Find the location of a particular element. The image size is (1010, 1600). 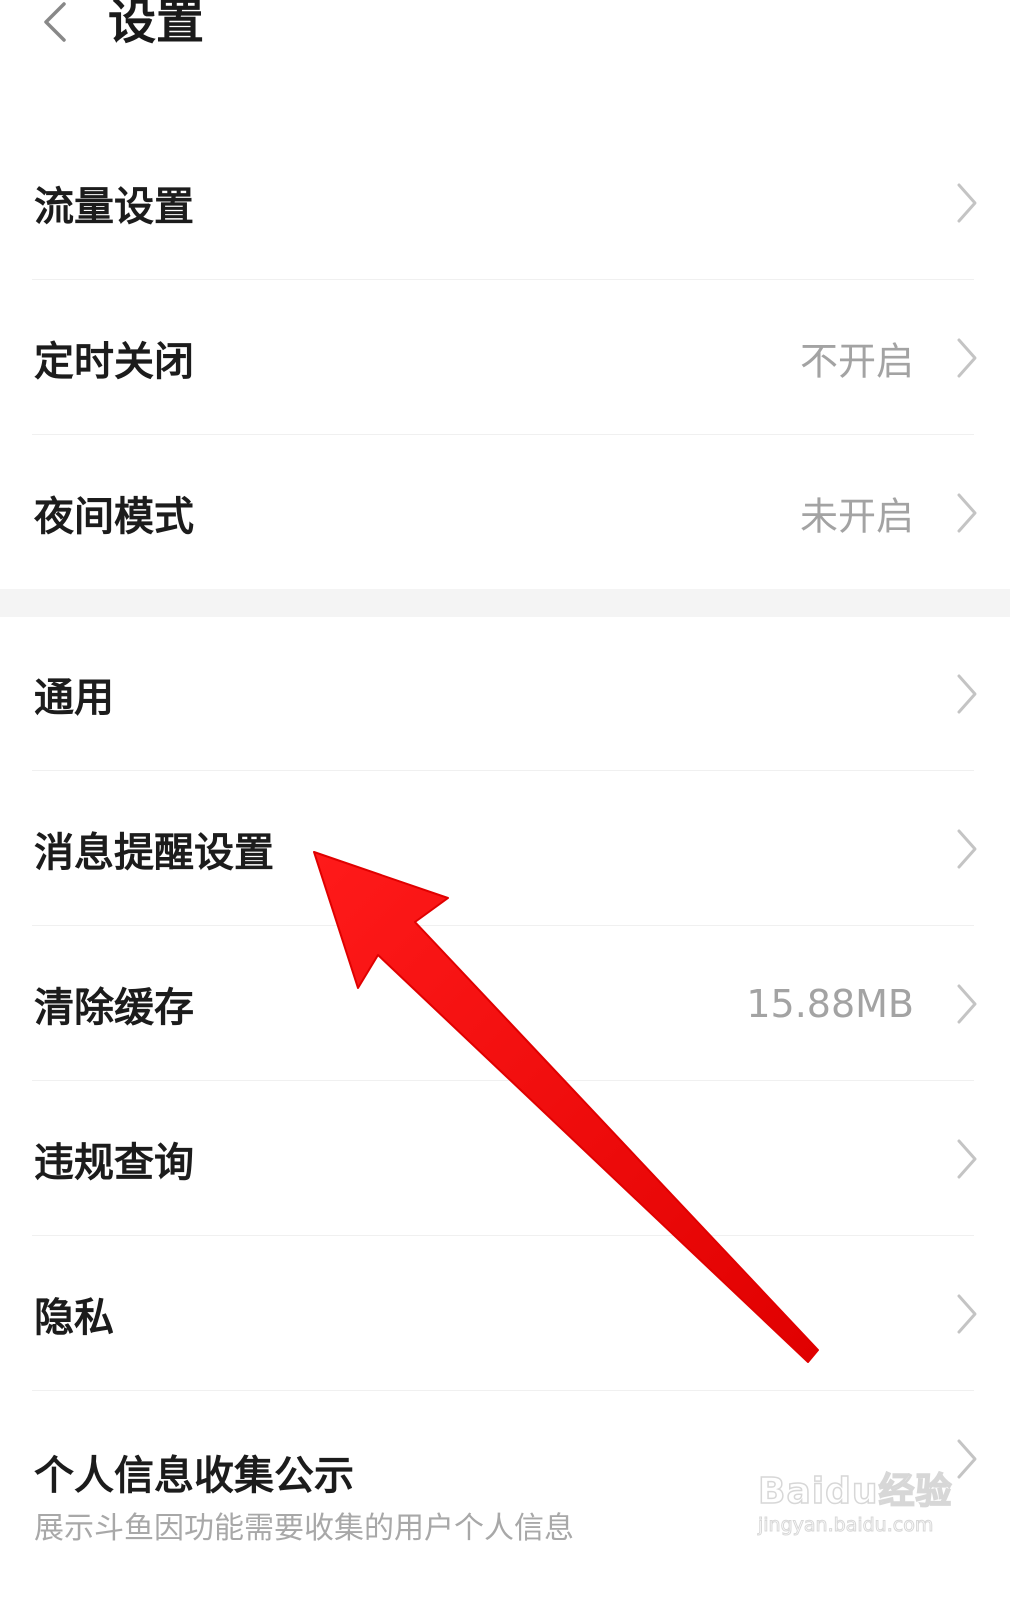

row-violation-query: 违规查询 is located at coordinates (505, 1158).